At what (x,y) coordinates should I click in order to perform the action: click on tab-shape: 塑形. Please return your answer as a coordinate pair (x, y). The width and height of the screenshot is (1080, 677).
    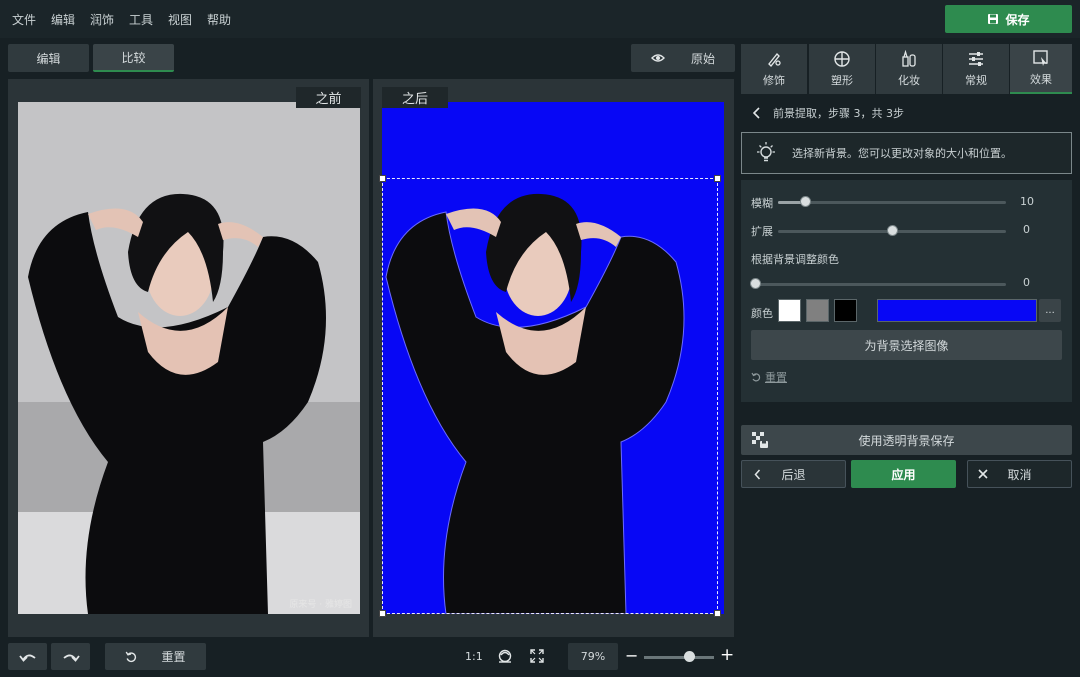
    Looking at the image, I should click on (842, 69).